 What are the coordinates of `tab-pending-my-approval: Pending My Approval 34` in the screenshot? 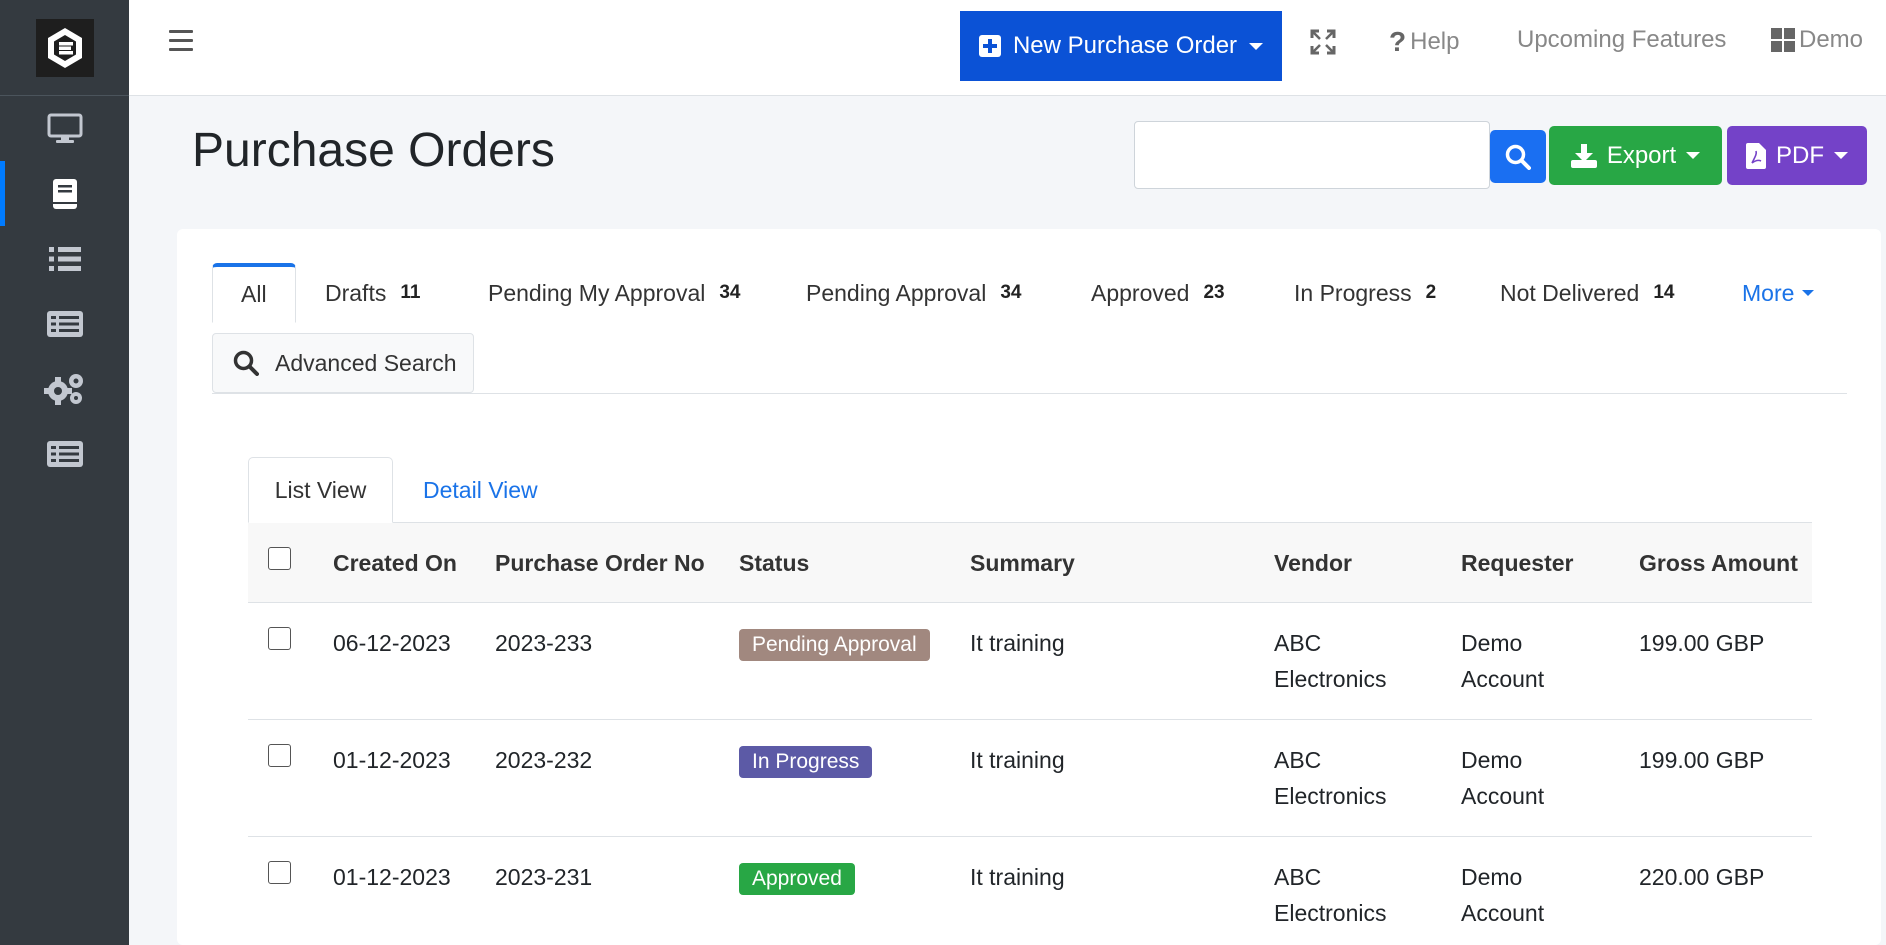 It's located at (614, 293).